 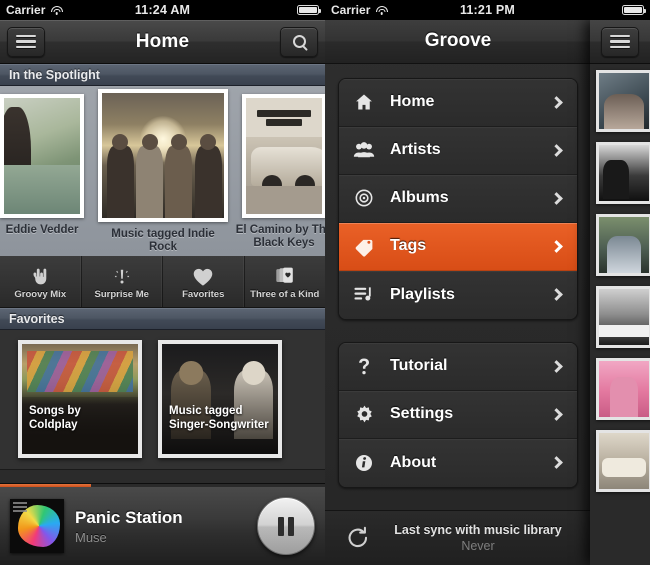 I want to click on indie-rock-album-art, so click(x=163, y=155).